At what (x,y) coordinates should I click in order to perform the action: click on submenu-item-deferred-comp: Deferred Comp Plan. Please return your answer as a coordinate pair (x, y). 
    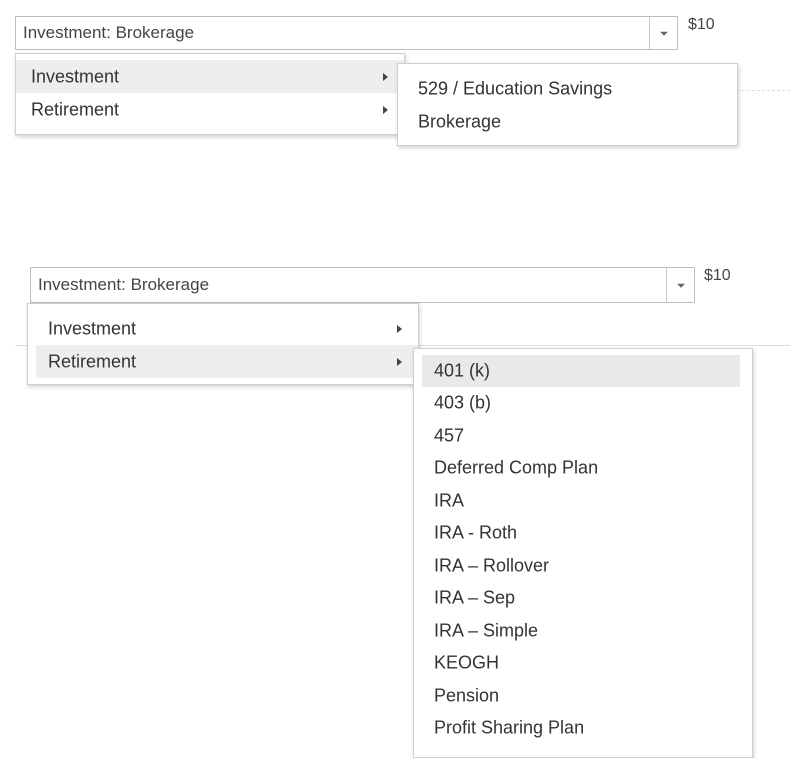
    Looking at the image, I should click on (583, 468).